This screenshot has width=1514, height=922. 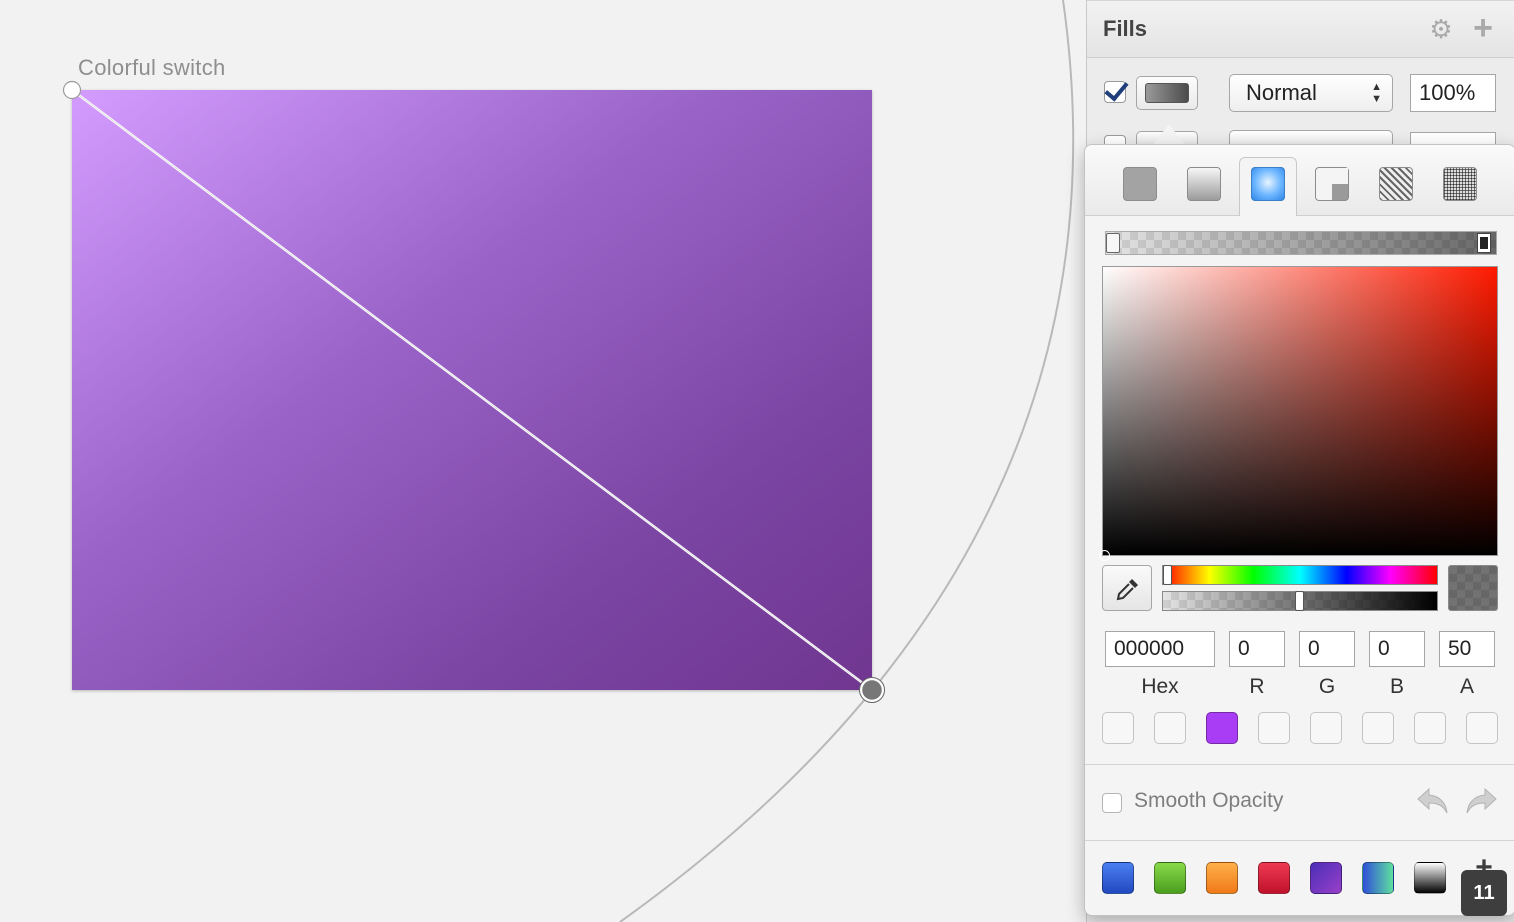 I want to click on fill-color-swatch-button, so click(x=1167, y=93).